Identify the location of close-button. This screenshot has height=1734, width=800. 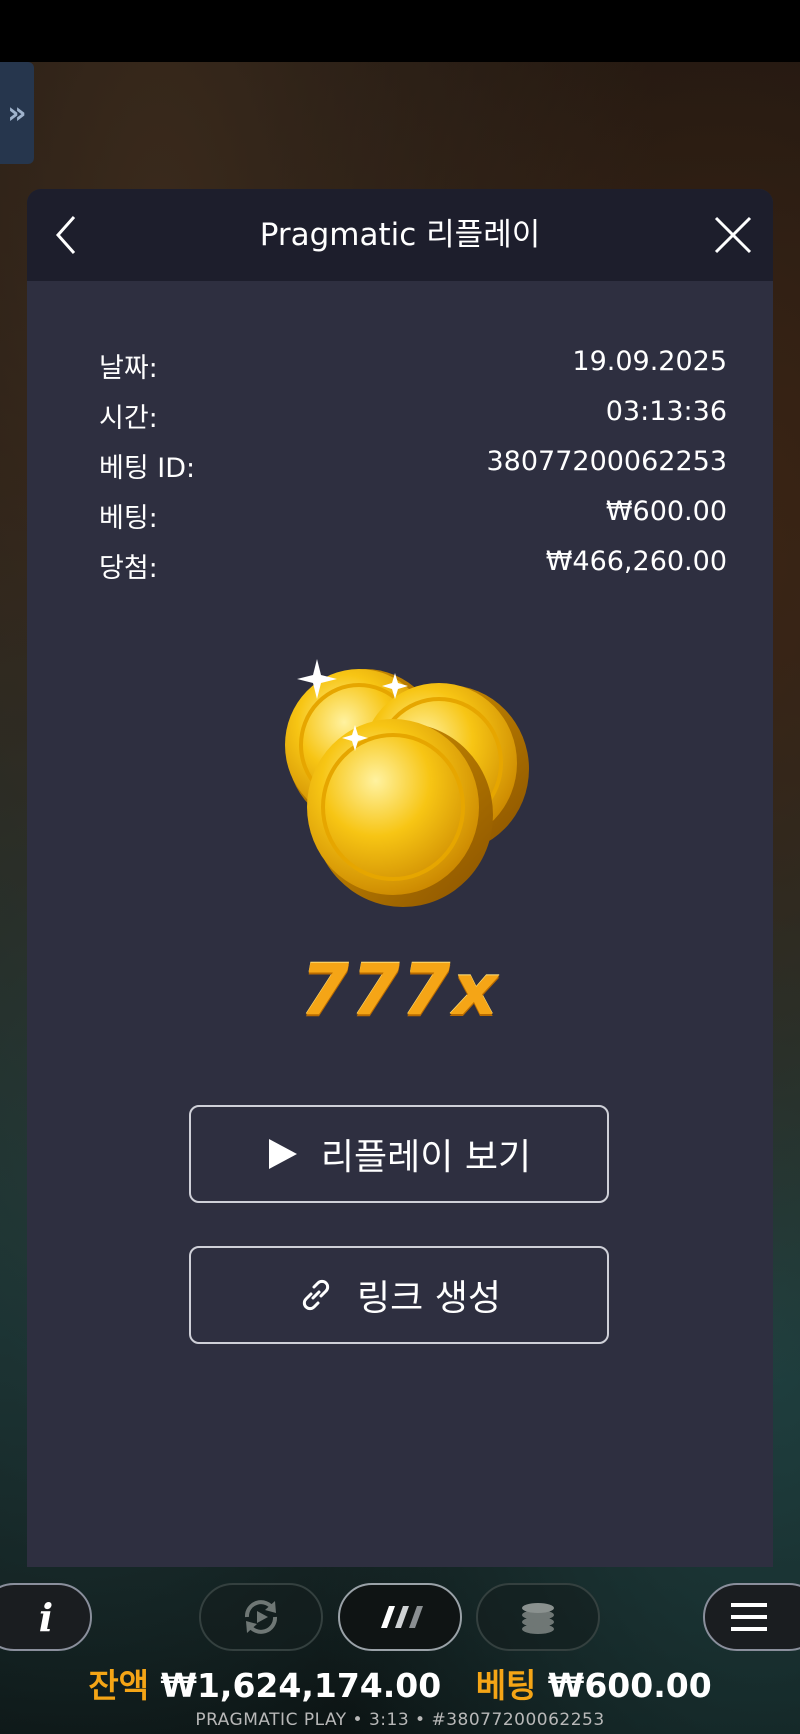
(733, 235).